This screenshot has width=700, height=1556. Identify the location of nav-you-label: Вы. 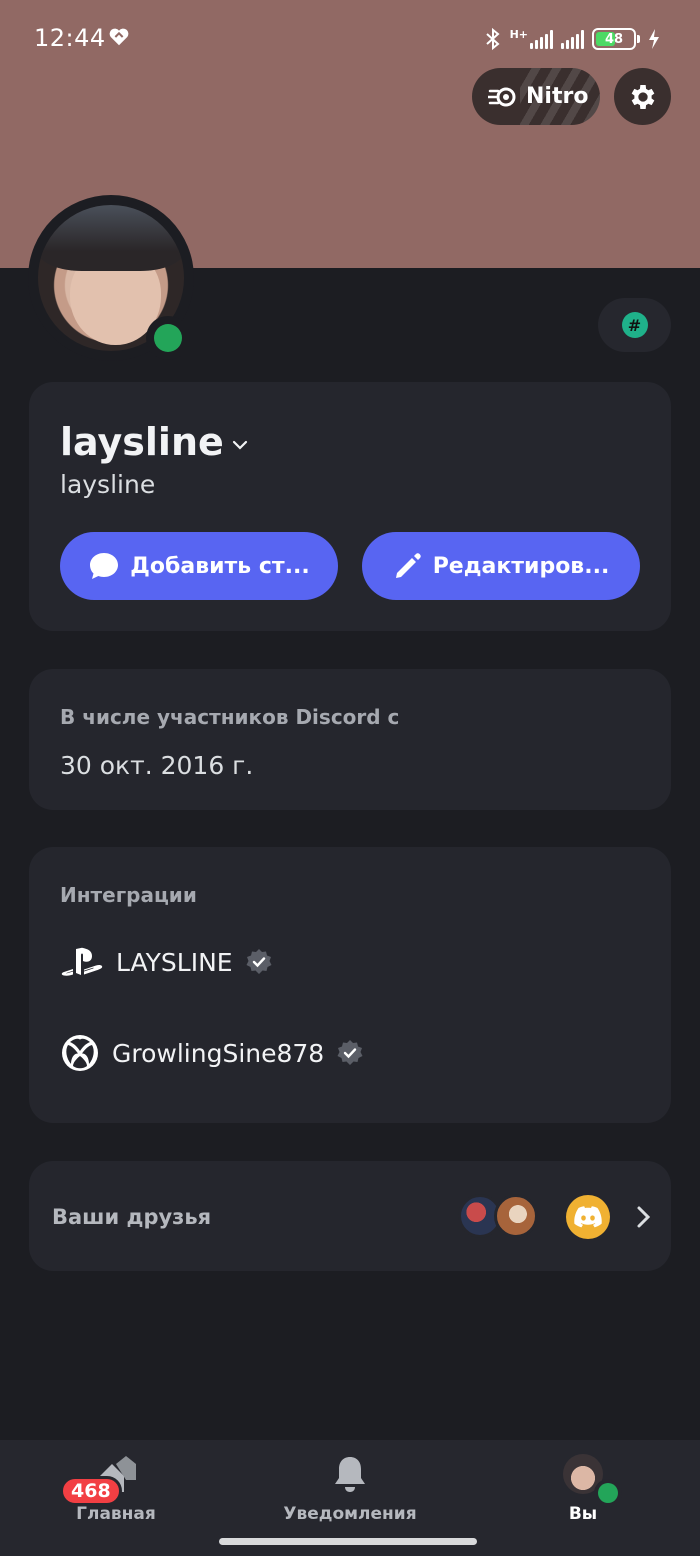
(583, 1514).